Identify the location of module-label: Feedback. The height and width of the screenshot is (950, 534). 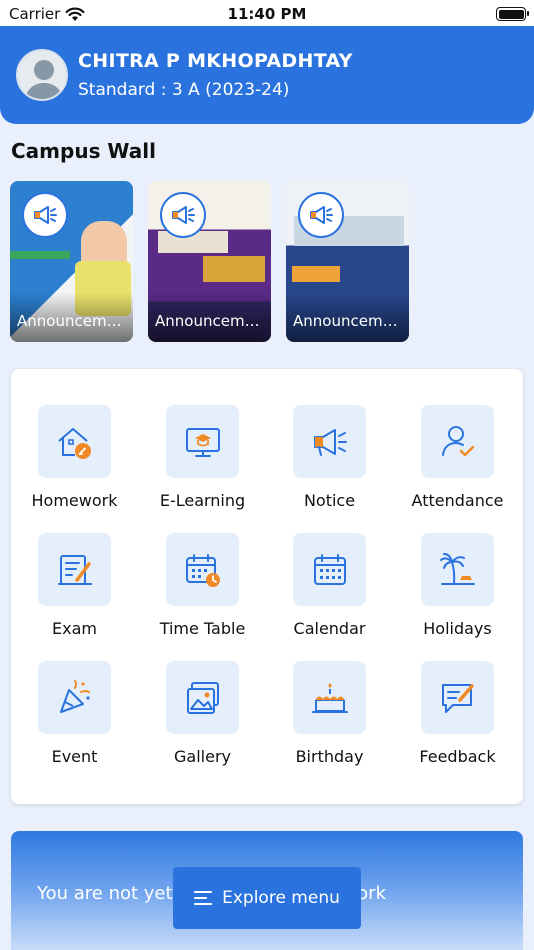
(457, 756).